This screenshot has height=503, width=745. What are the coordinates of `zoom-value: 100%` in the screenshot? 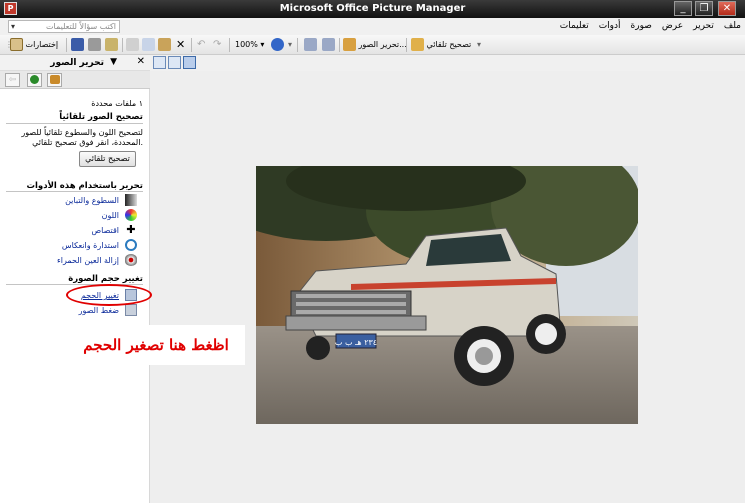 It's located at (246, 44).